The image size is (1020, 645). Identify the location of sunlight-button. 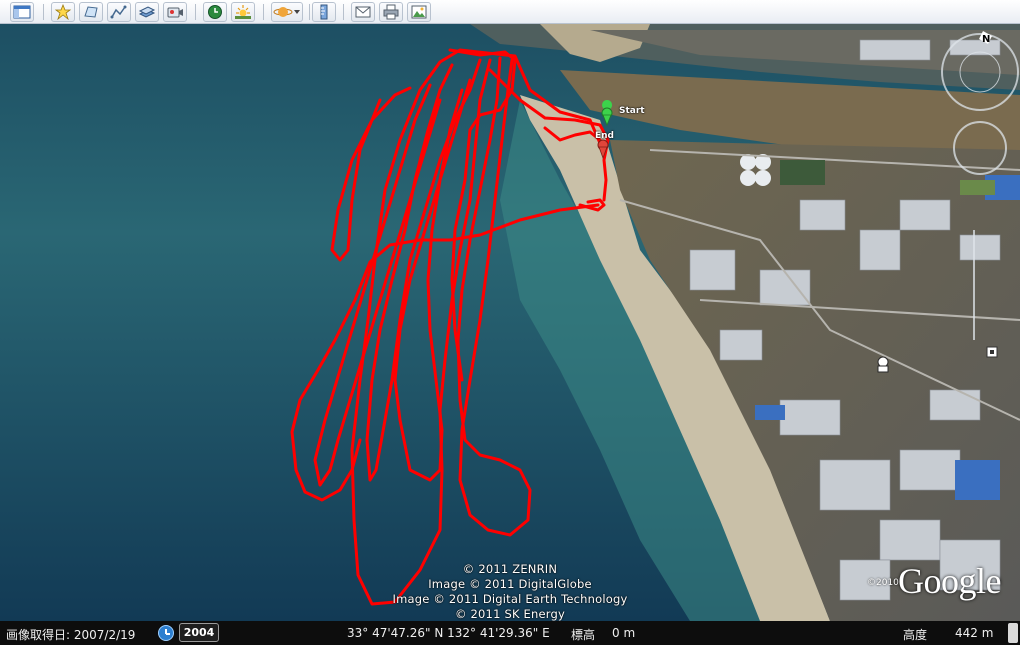
(243, 12).